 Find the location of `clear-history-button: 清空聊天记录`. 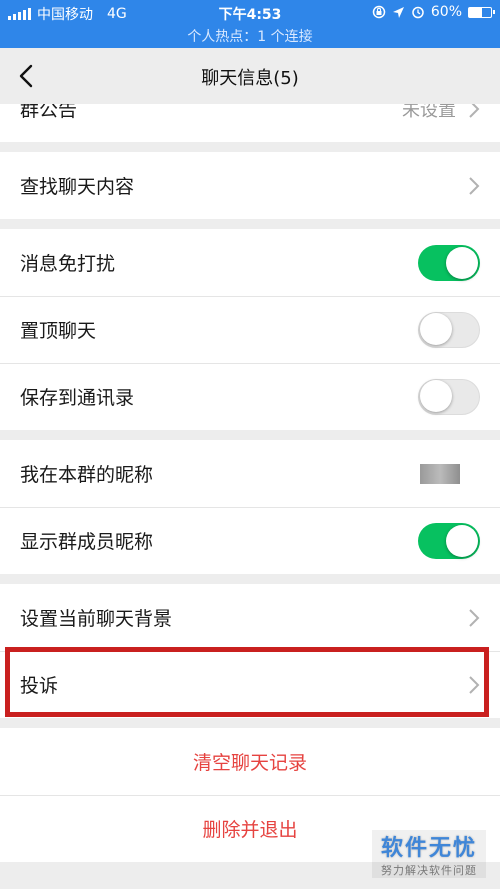

clear-history-button: 清空聊天记录 is located at coordinates (250, 761).